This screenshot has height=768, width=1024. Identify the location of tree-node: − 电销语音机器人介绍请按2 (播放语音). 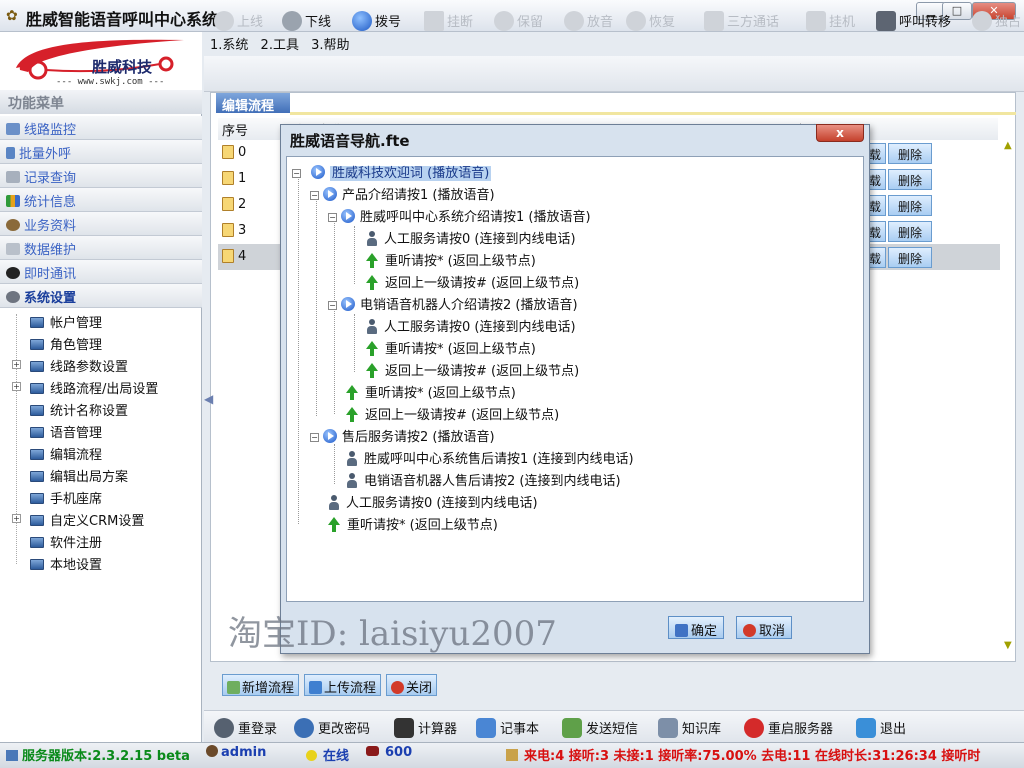
(453, 305).